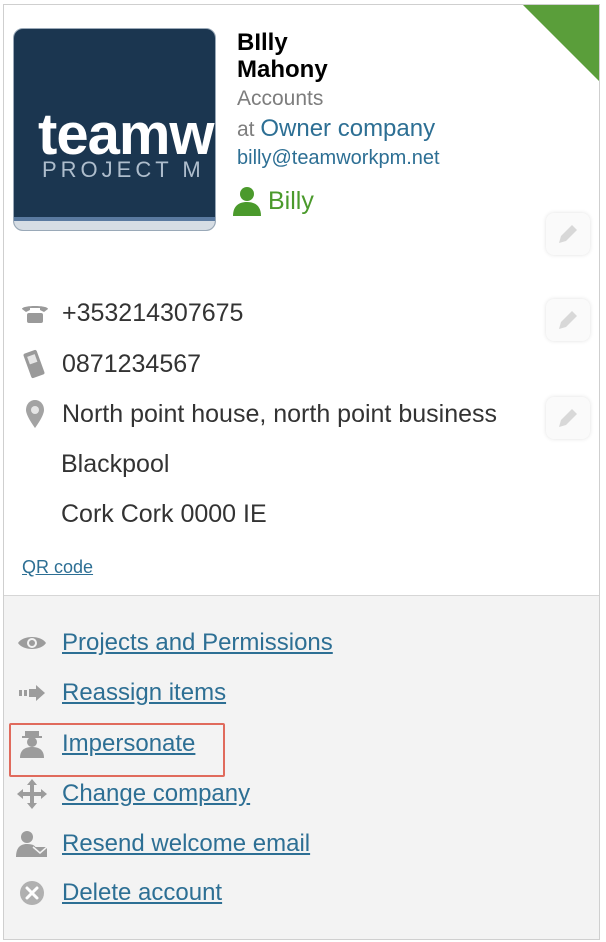 The width and height of the screenshot is (606, 942). What do you see at coordinates (197, 643) in the screenshot?
I see `projects-permissions-link: Projects and Permissions` at bounding box center [197, 643].